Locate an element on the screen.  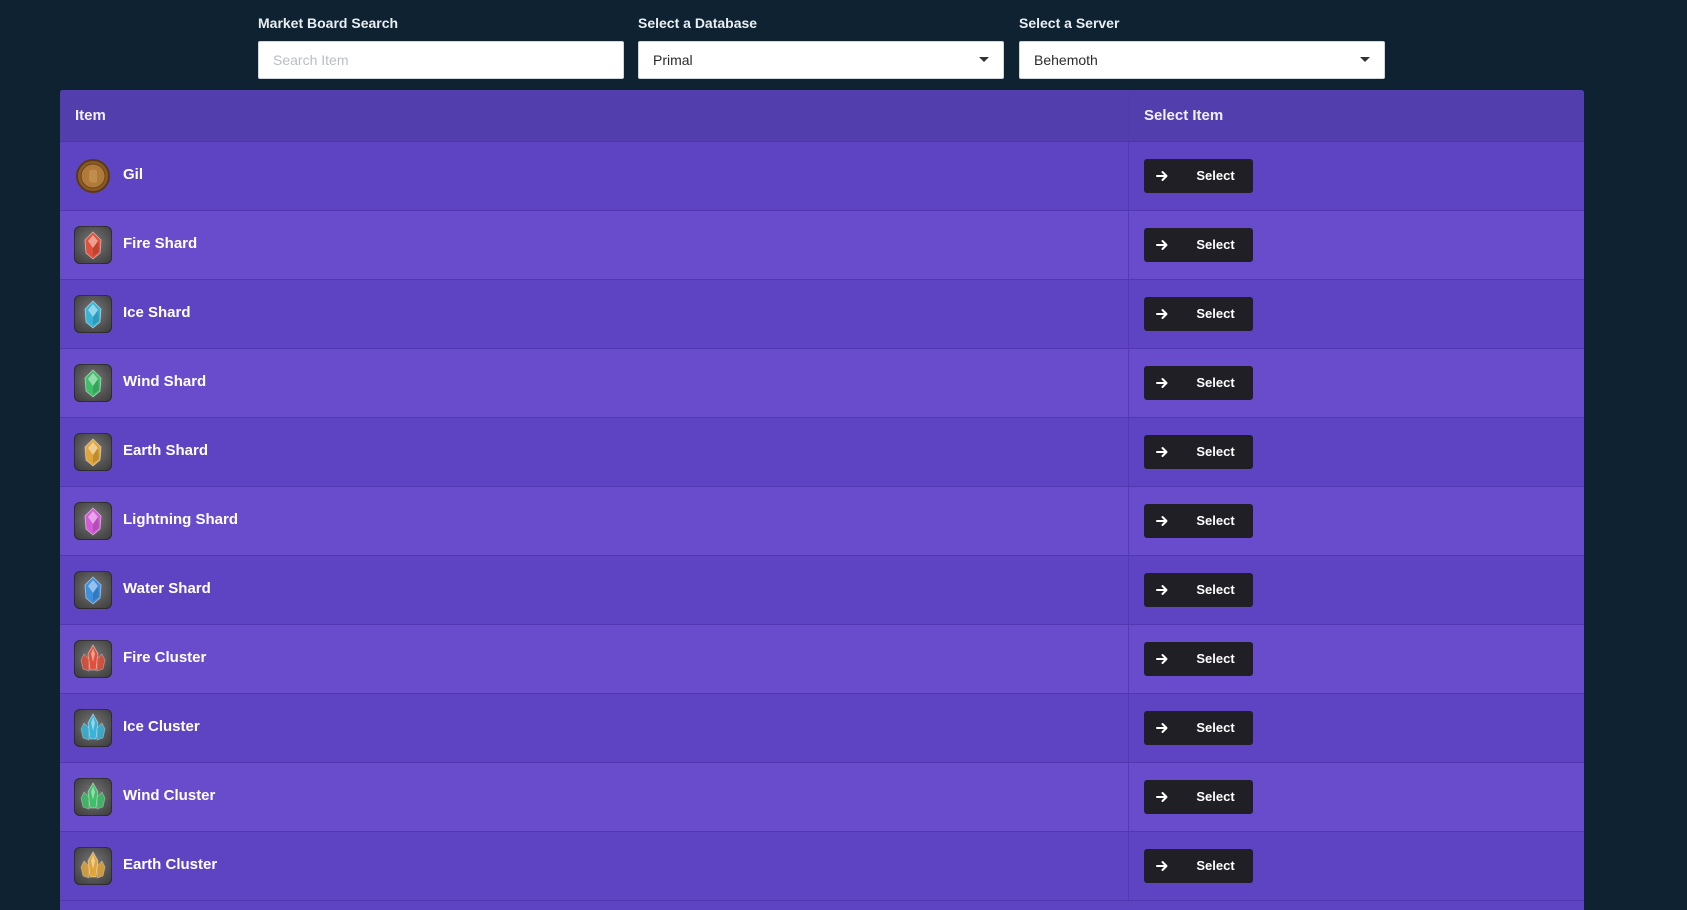
search-field-group: Market Board Search is located at coordinates (441, 46).